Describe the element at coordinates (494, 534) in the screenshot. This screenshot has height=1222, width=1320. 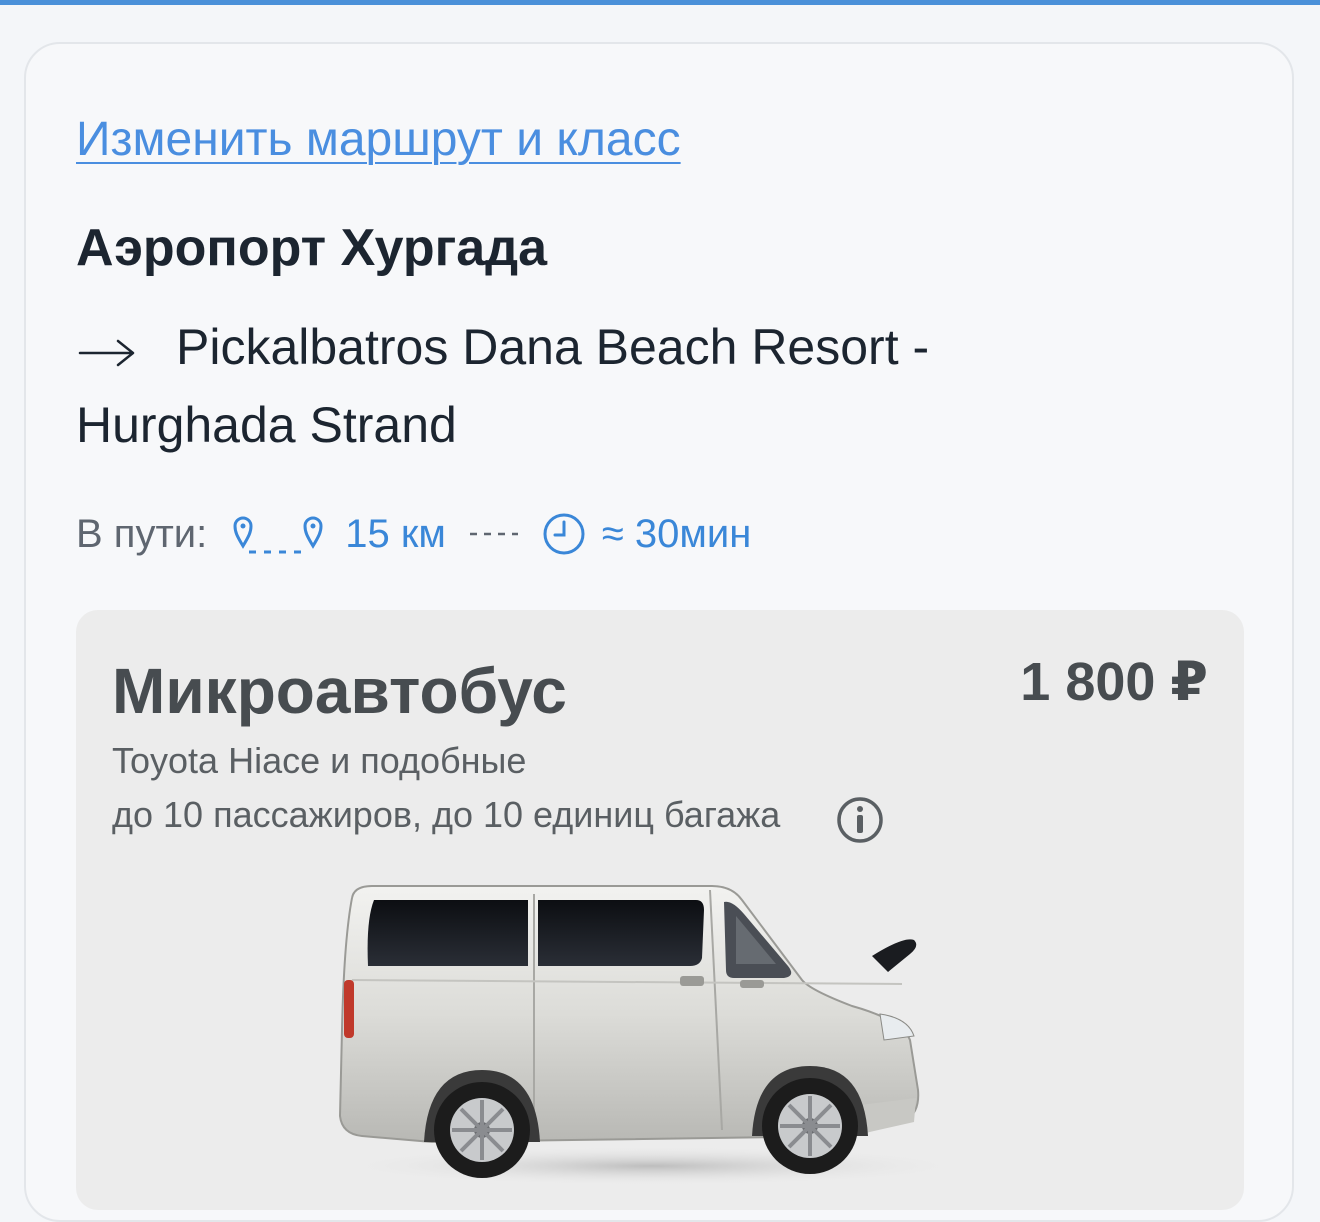
I see `dashed-separator` at that location.